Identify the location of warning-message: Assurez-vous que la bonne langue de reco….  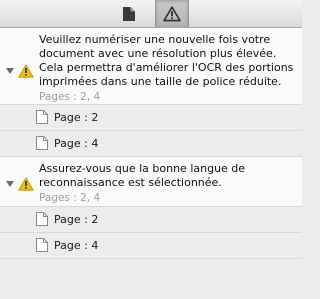
(142, 175).